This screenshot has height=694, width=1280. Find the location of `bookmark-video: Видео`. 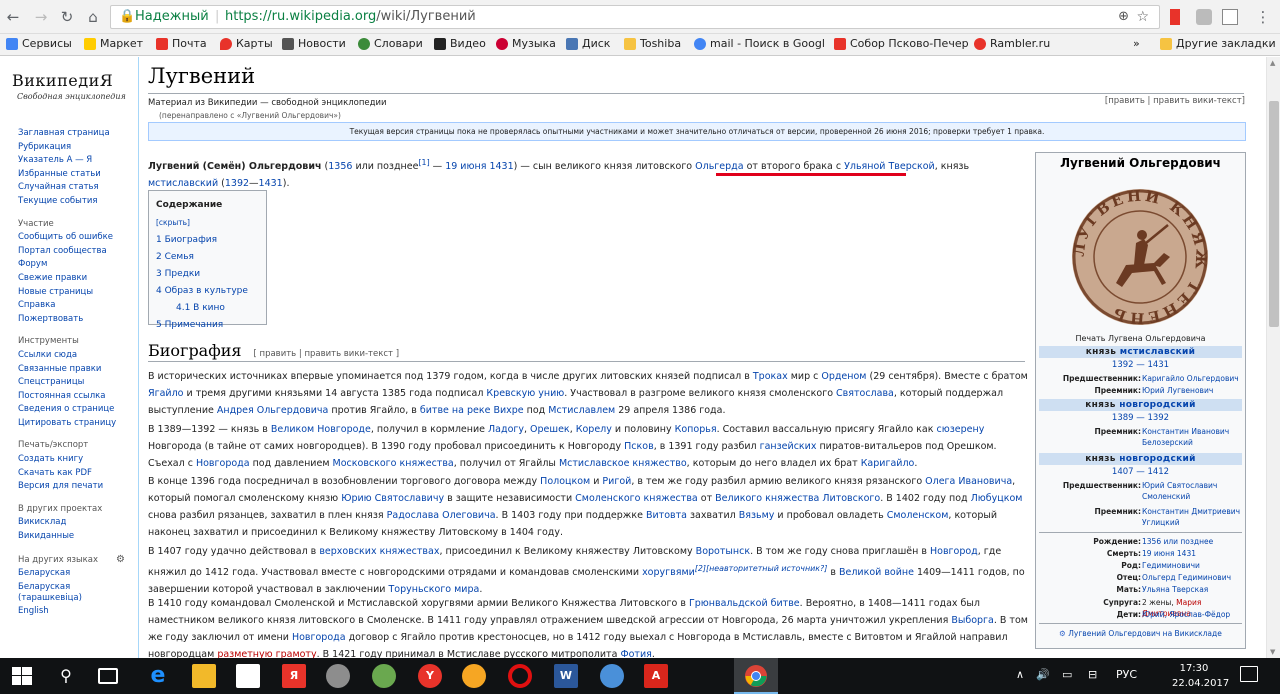

bookmark-video: Видео is located at coordinates (460, 43).